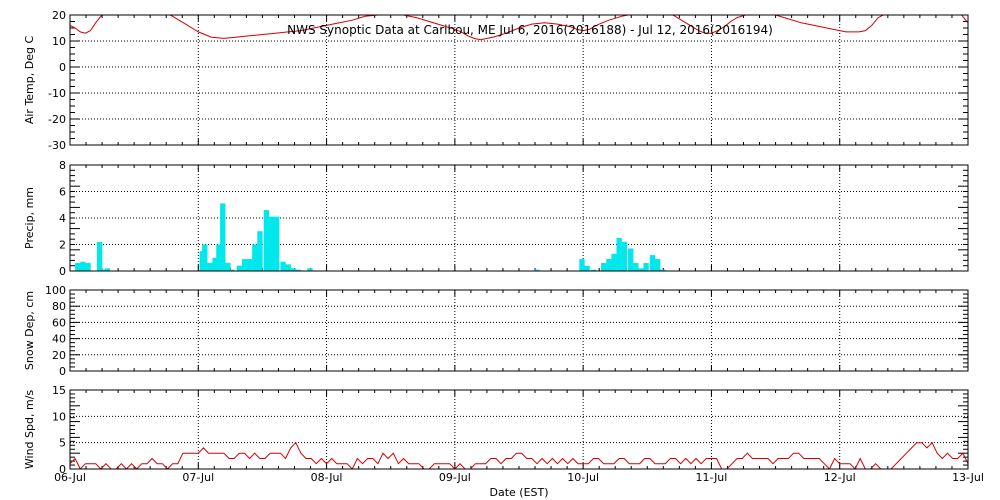  I want to click on y-tick-label-snow: 80, so click(59, 306).